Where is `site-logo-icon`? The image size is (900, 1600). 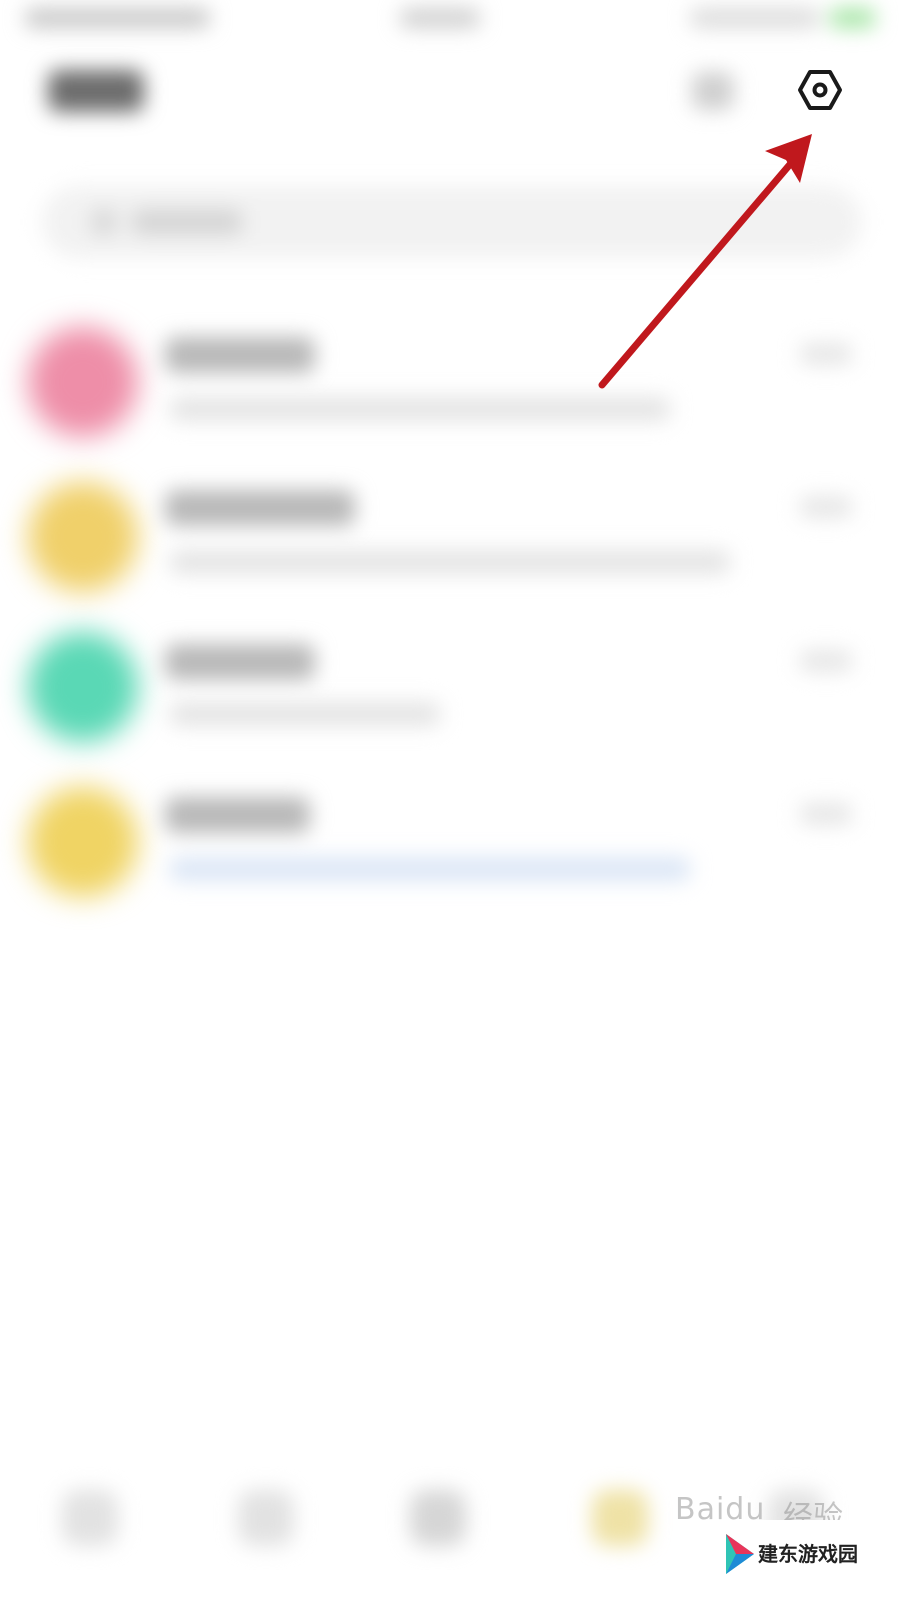
site-logo-icon is located at coordinates (740, 1554).